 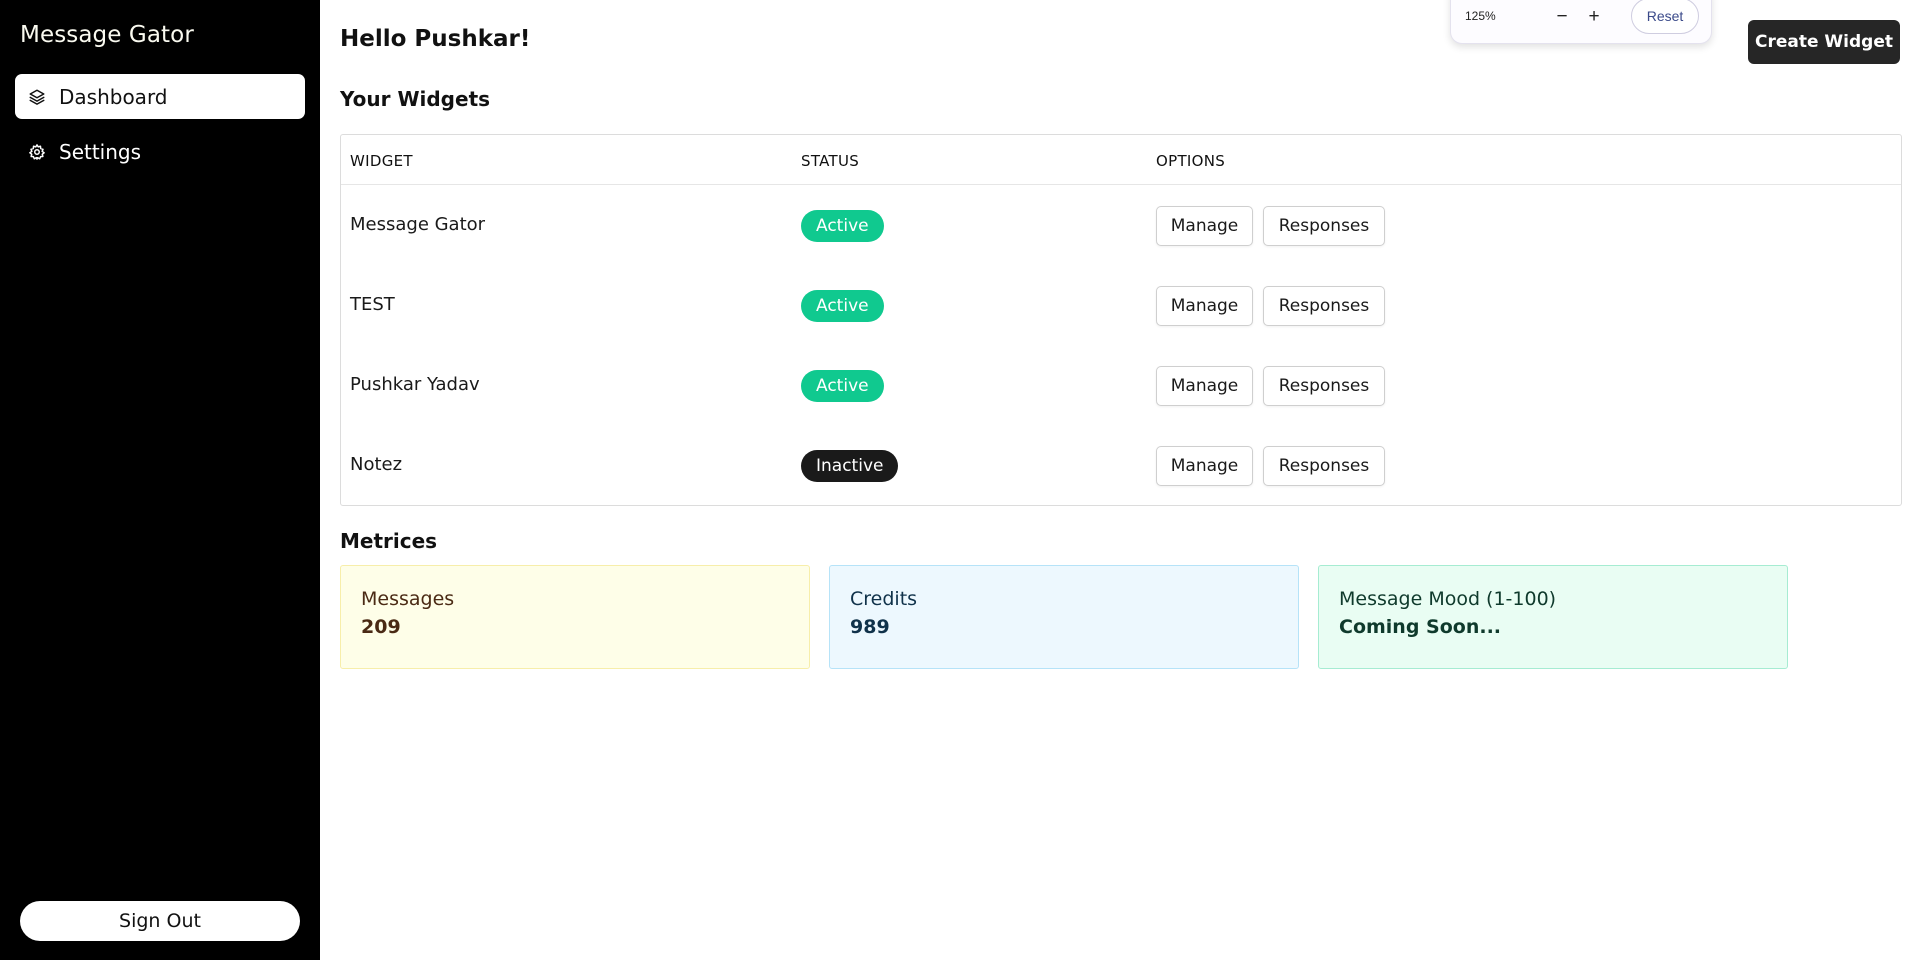 I want to click on table-row: Notez Inactive Manage Responses, so click(x=1121, y=466).